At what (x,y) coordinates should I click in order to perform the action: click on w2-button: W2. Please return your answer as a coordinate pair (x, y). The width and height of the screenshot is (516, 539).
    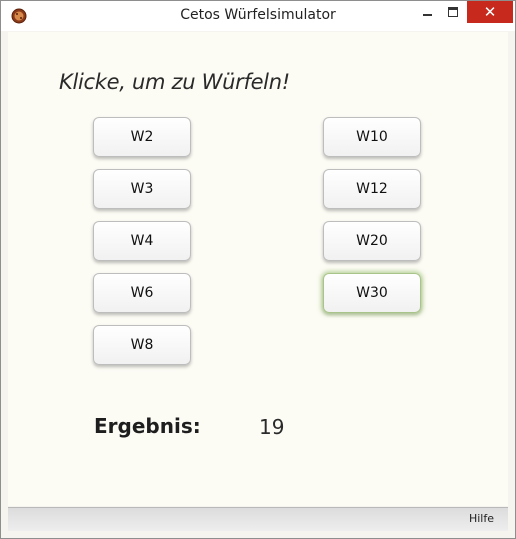
    Looking at the image, I should click on (142, 137).